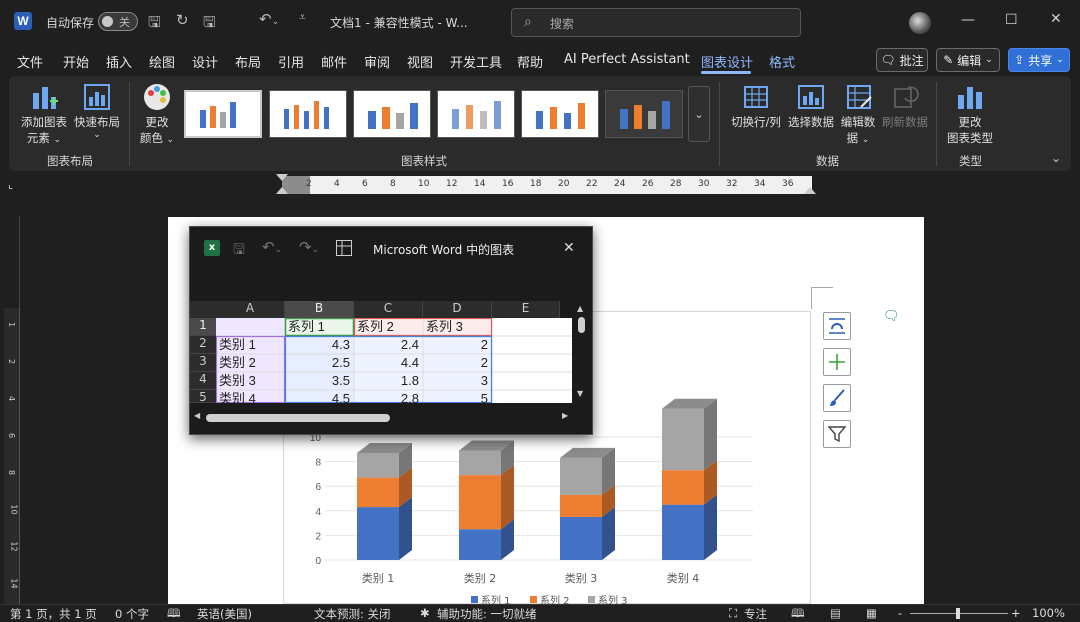 The width and height of the screenshot is (1080, 622). I want to click on row-header-5: 5, so click(203, 396).